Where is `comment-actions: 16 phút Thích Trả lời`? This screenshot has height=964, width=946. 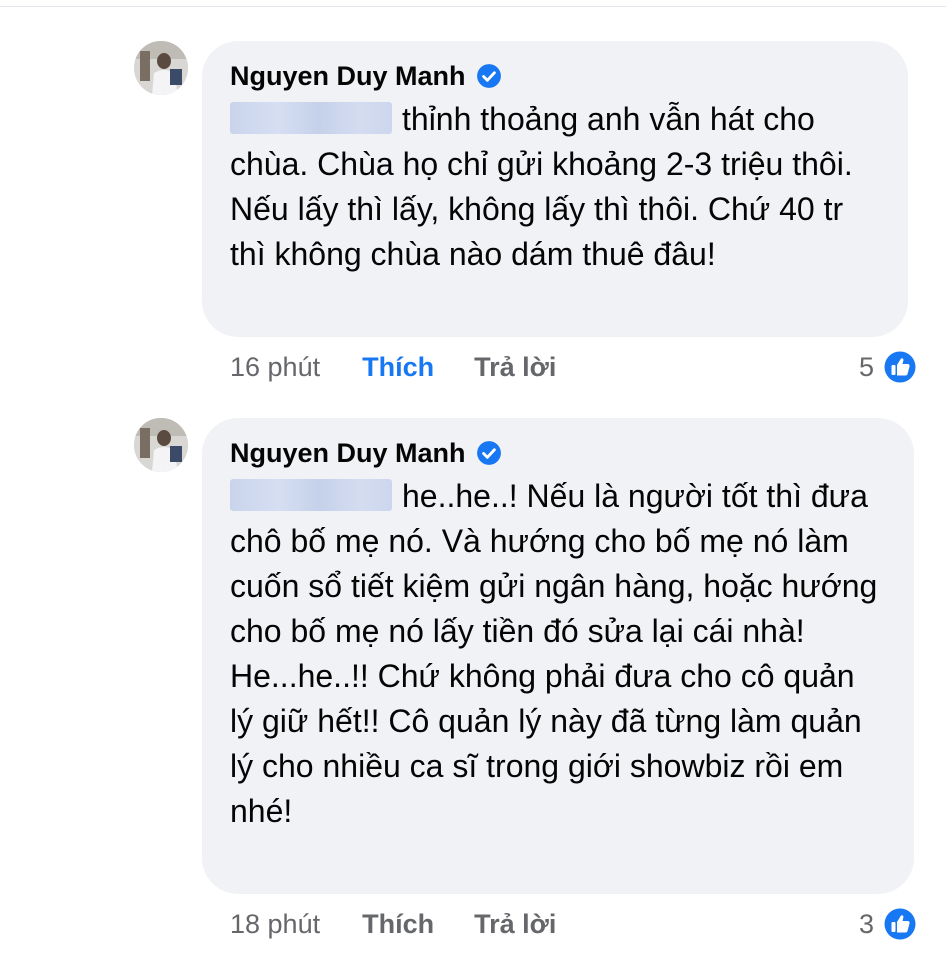 comment-actions: 16 phút Thích Trả lời is located at coordinates (393, 367).